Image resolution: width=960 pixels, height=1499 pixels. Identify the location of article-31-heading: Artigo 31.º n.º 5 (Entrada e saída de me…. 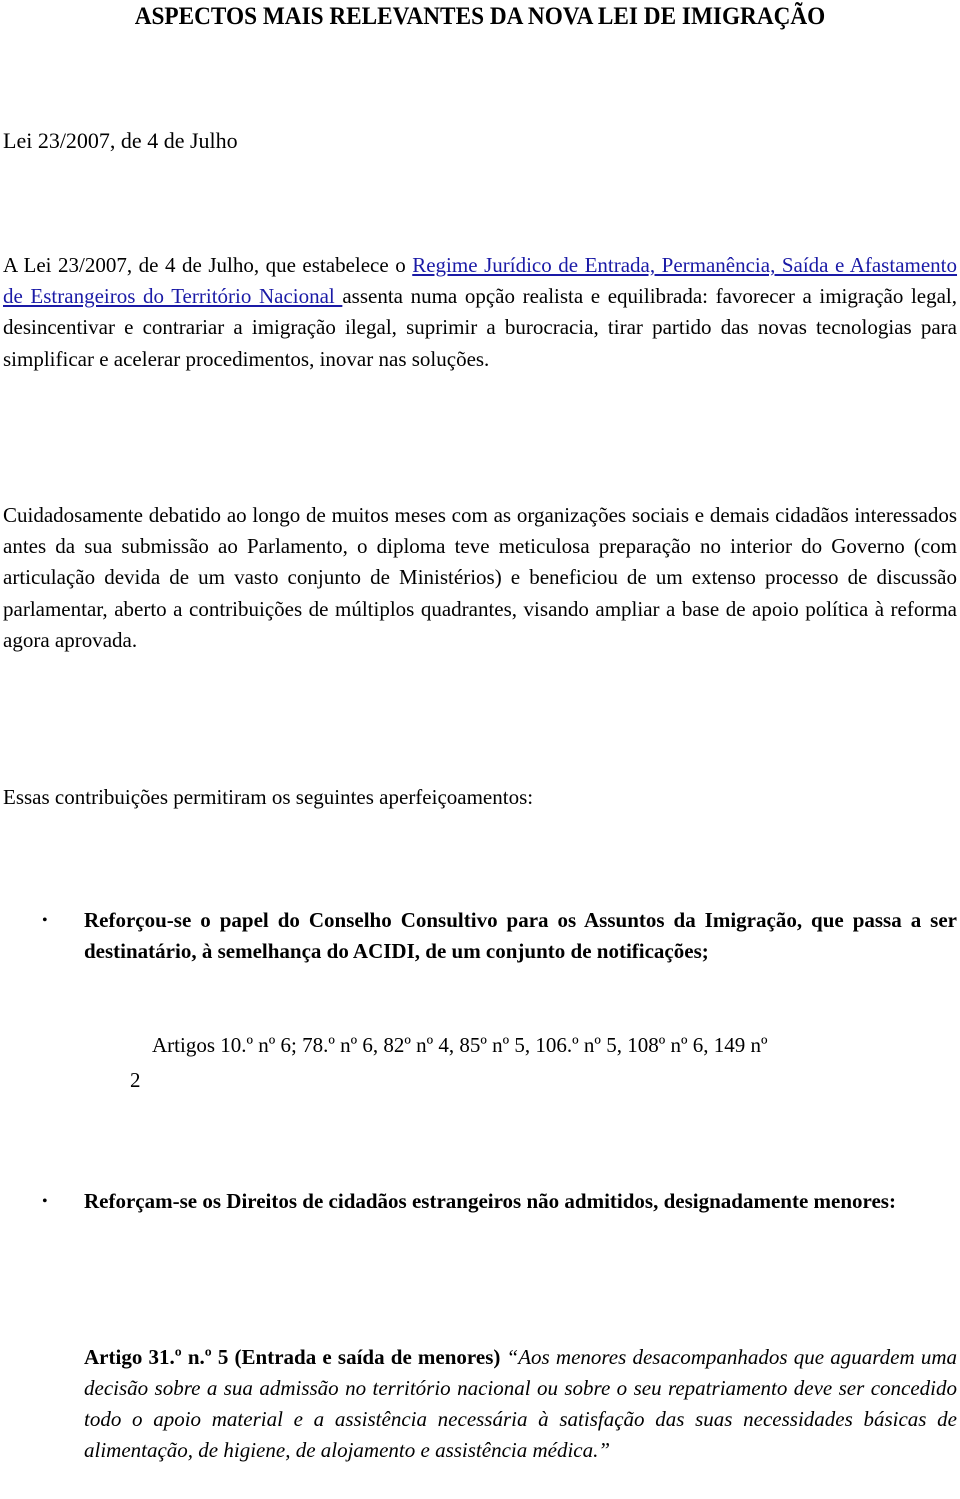
(292, 1357).